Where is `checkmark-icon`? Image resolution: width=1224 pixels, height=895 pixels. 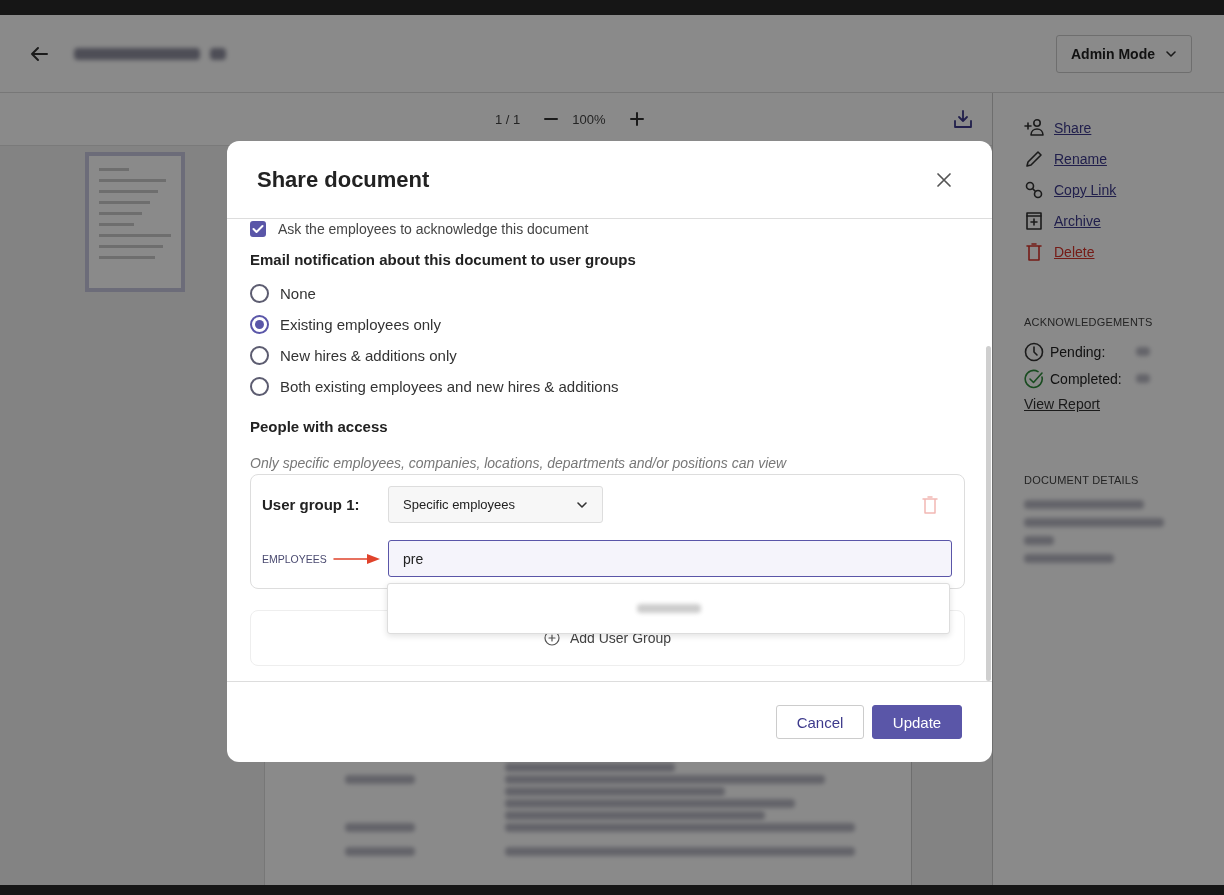
checkmark-icon is located at coordinates (258, 229).